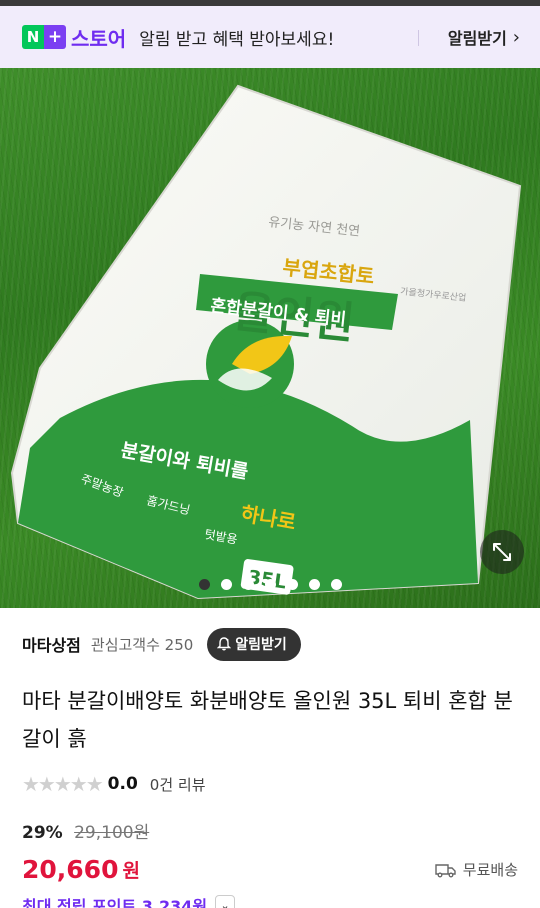 Image resolution: width=540 pixels, height=908 pixels. Describe the element at coordinates (445, 870) in the screenshot. I see `truck-icon` at that location.